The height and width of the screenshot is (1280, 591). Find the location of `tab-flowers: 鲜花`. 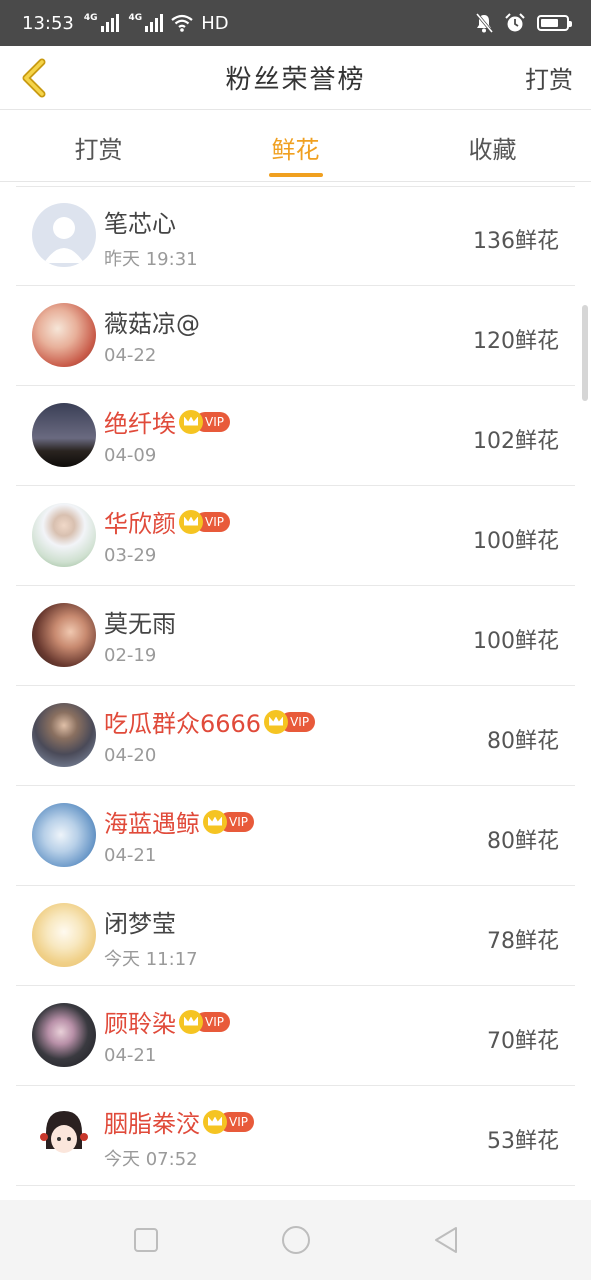

tab-flowers: 鲜花 is located at coordinates (295, 145).